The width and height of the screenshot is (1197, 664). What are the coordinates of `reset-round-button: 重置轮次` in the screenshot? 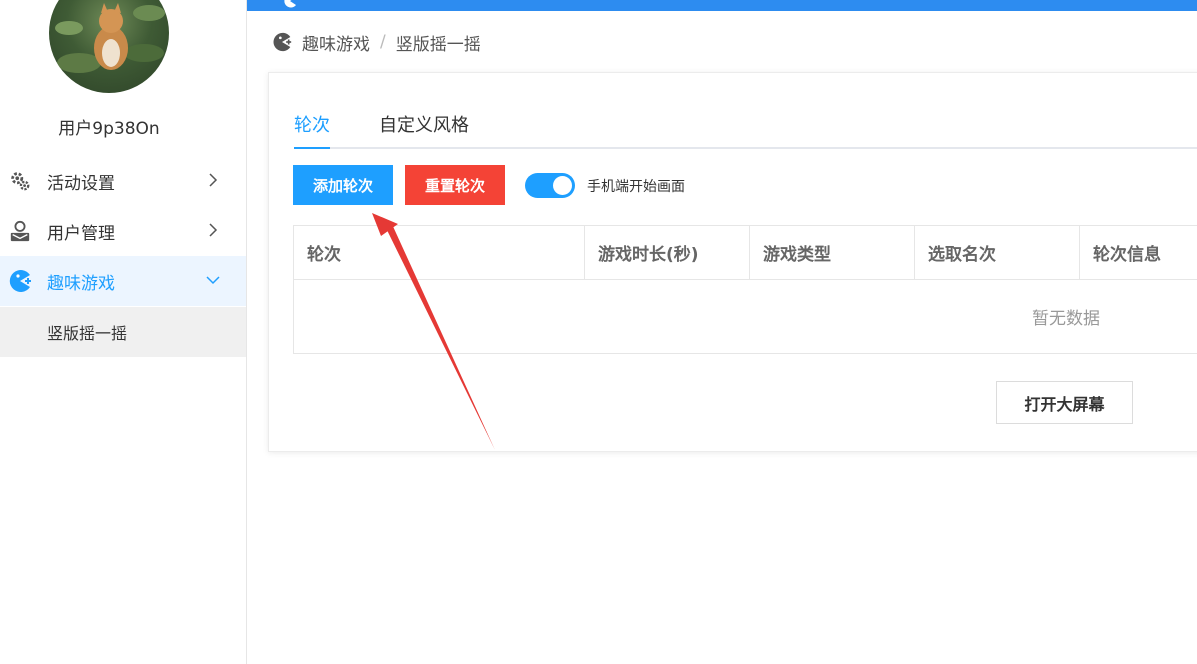 It's located at (455, 185).